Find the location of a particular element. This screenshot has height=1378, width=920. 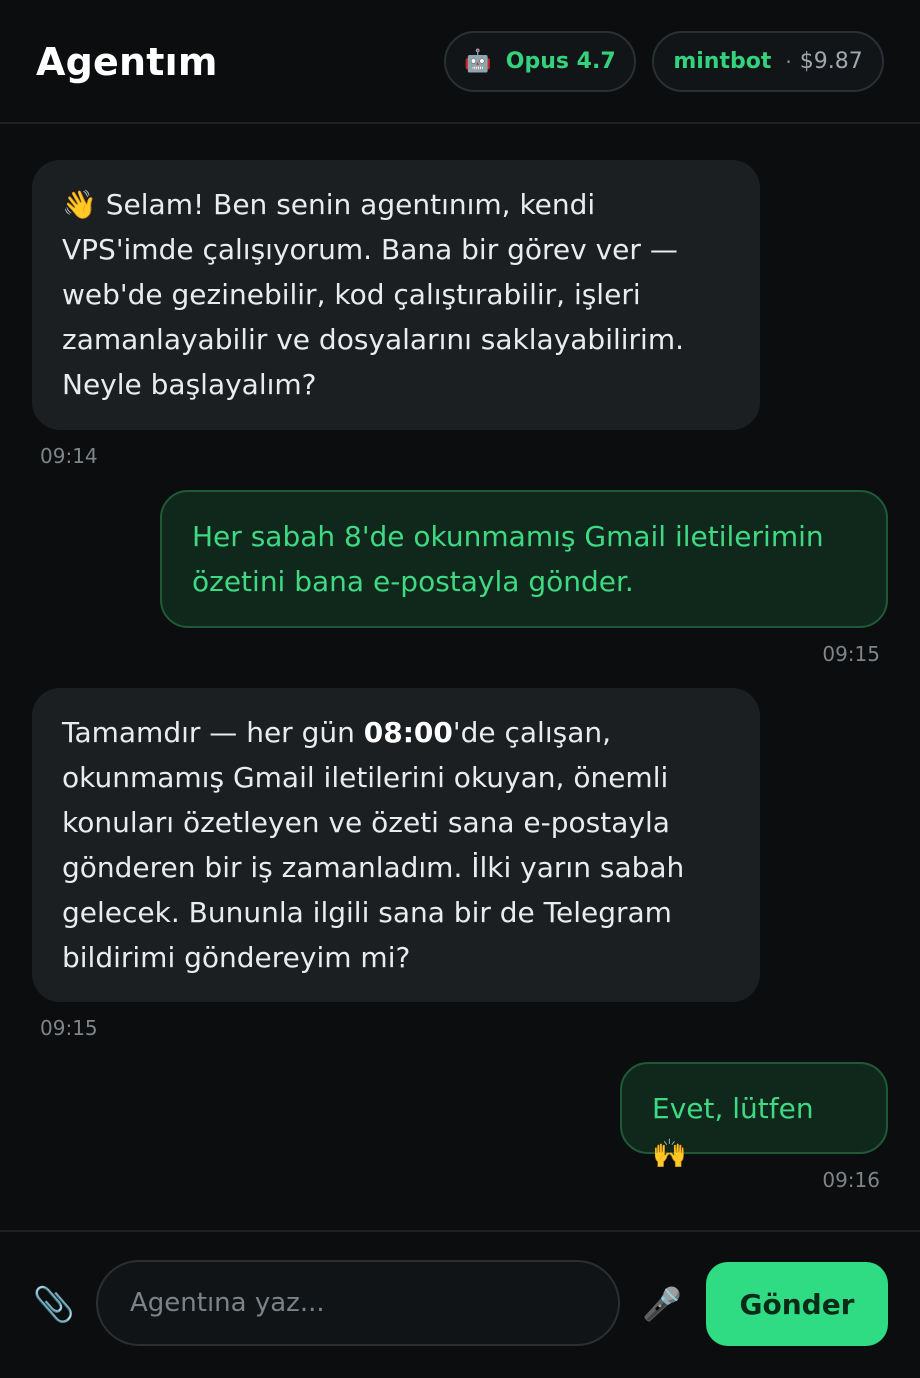

paperclip-icon: 📎 is located at coordinates (54, 1305).